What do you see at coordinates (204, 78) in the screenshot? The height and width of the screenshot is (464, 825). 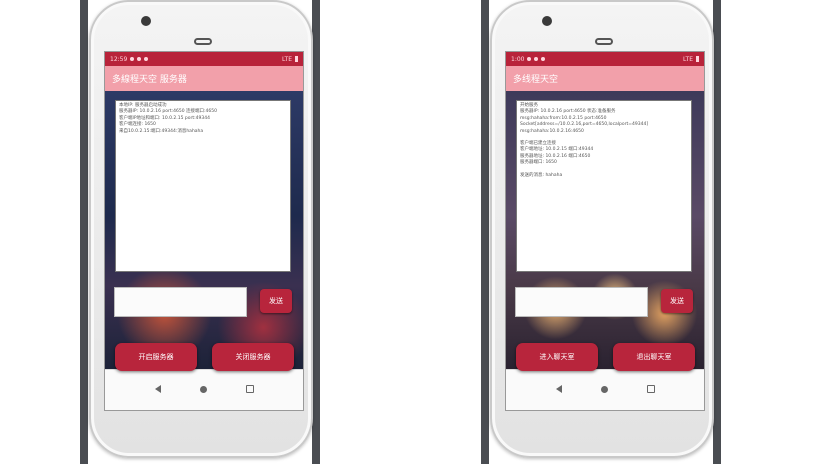 I see `app-title-bar: 多線程天空 服务器` at bounding box center [204, 78].